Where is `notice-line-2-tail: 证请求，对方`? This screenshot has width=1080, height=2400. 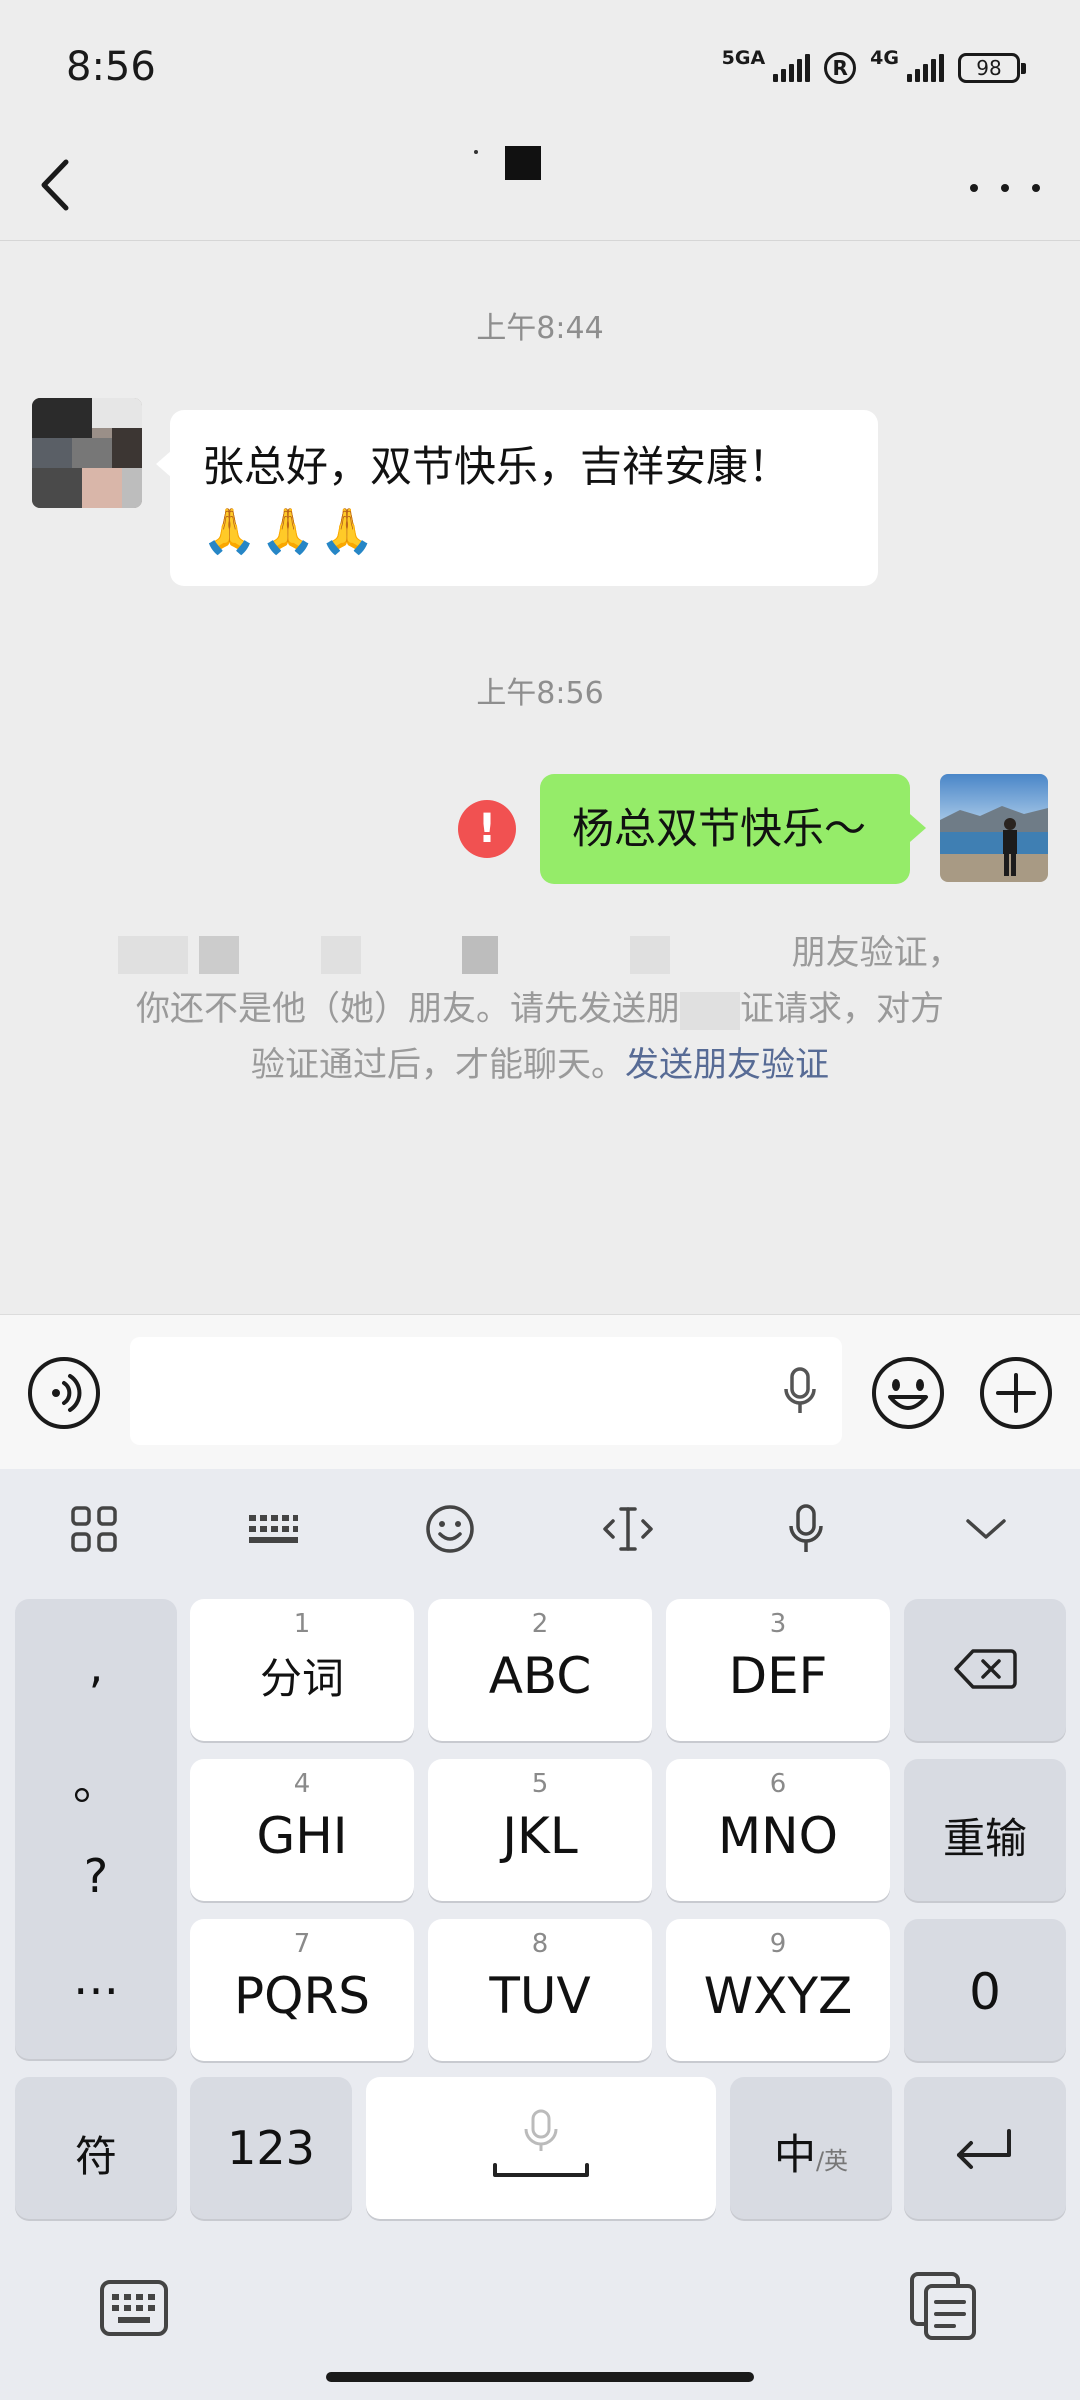
notice-line-2-tail: 证请求，对方 is located at coordinates (842, 1009).